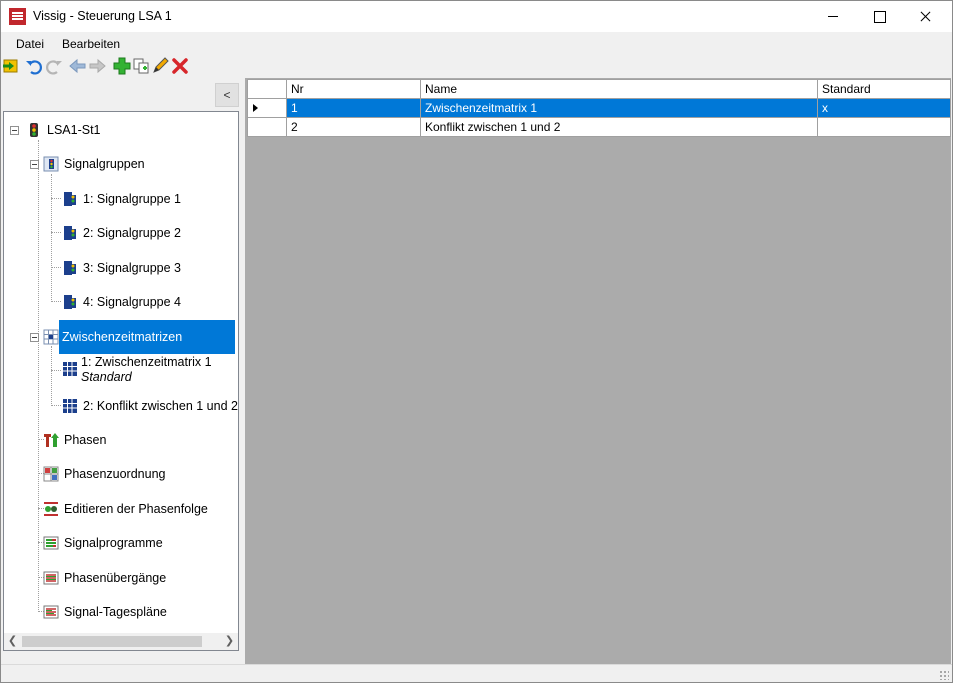 The width and height of the screenshot is (953, 683). What do you see at coordinates (146, 362) in the screenshot?
I see `tree-node-label: 1: Zwischenzeitmatrix 1` at bounding box center [146, 362].